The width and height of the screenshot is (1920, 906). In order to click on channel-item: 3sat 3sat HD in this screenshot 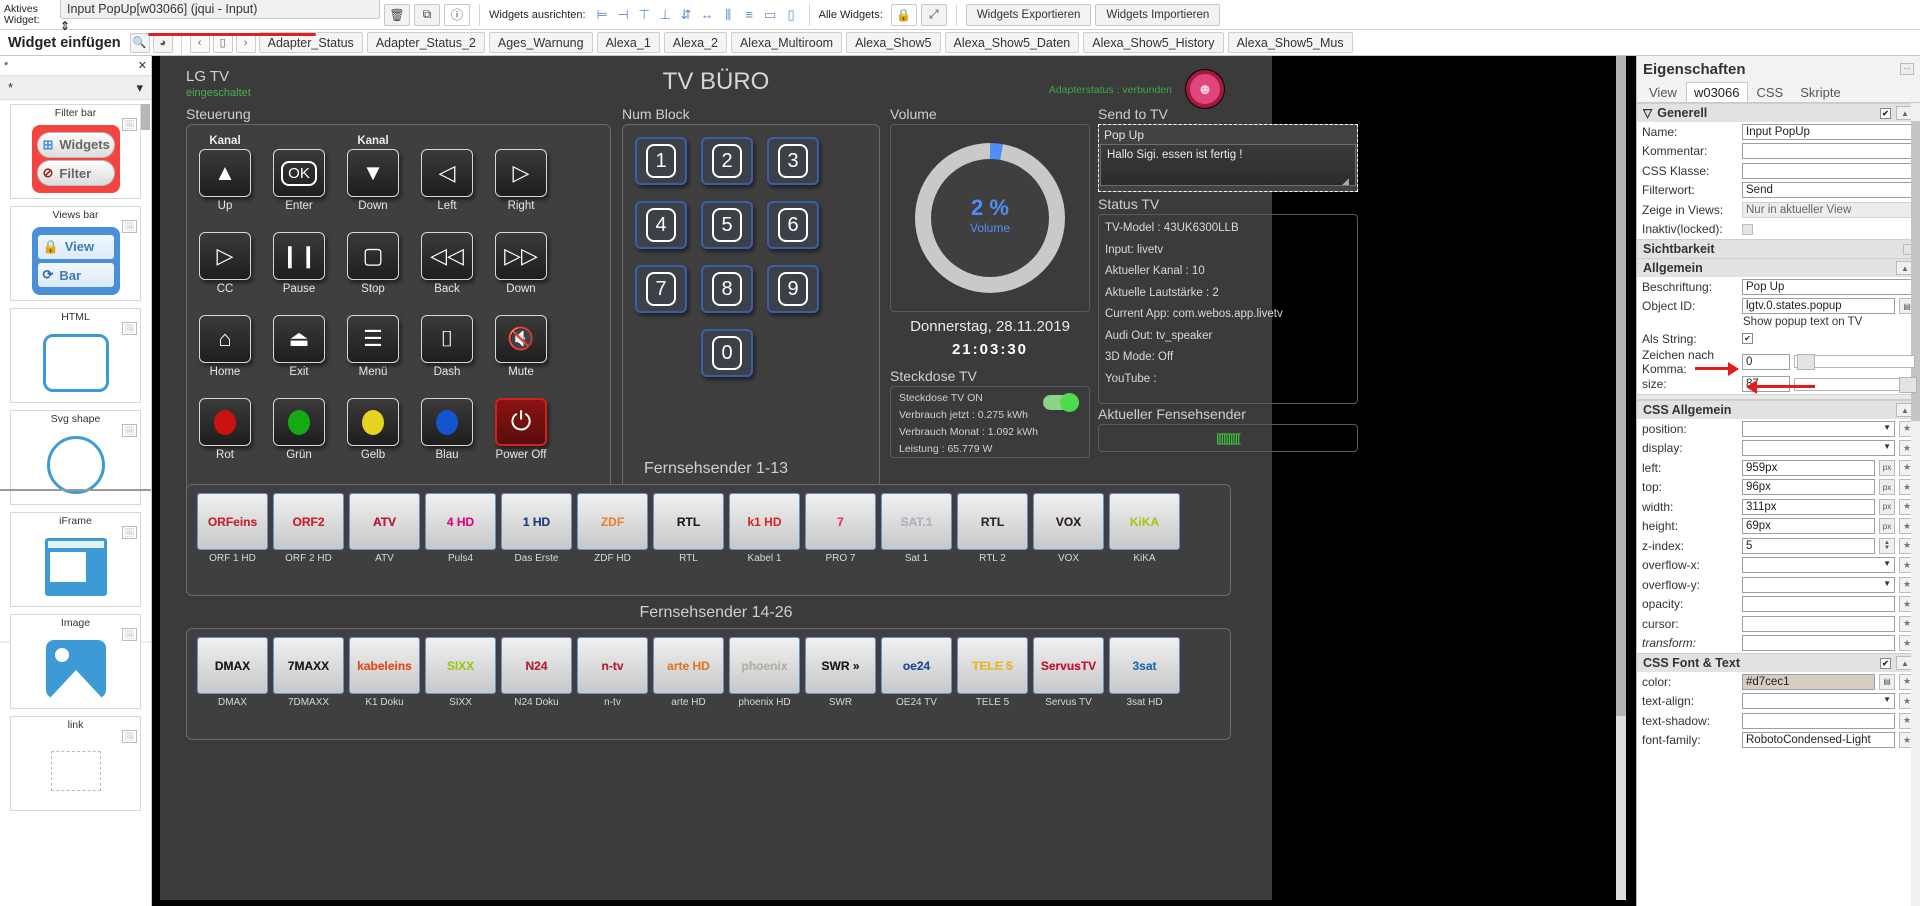, I will do `click(1144, 672)`.